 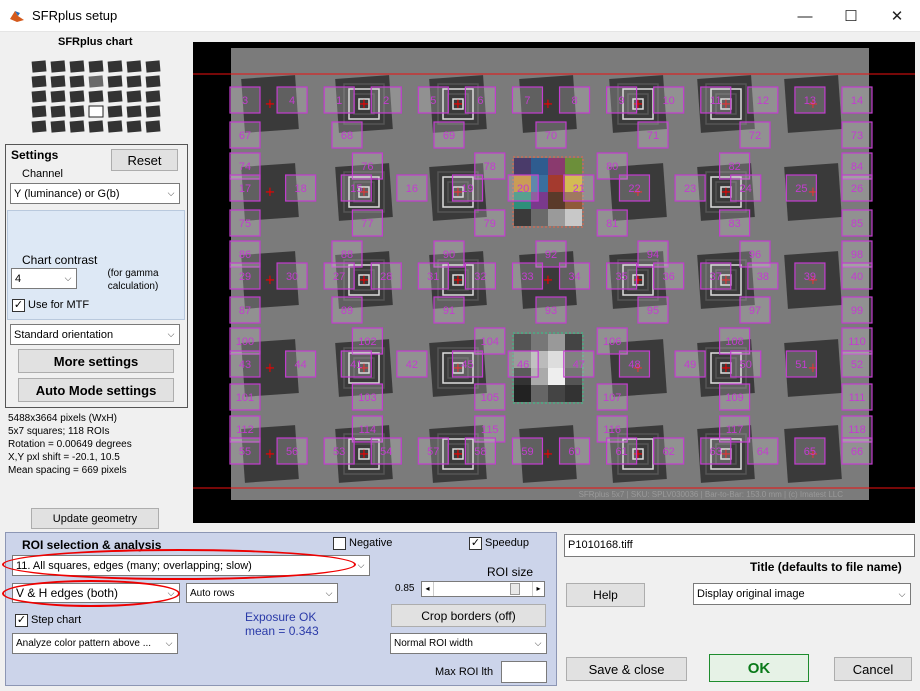 I want to click on roi-label: 91, so click(x=449, y=311).